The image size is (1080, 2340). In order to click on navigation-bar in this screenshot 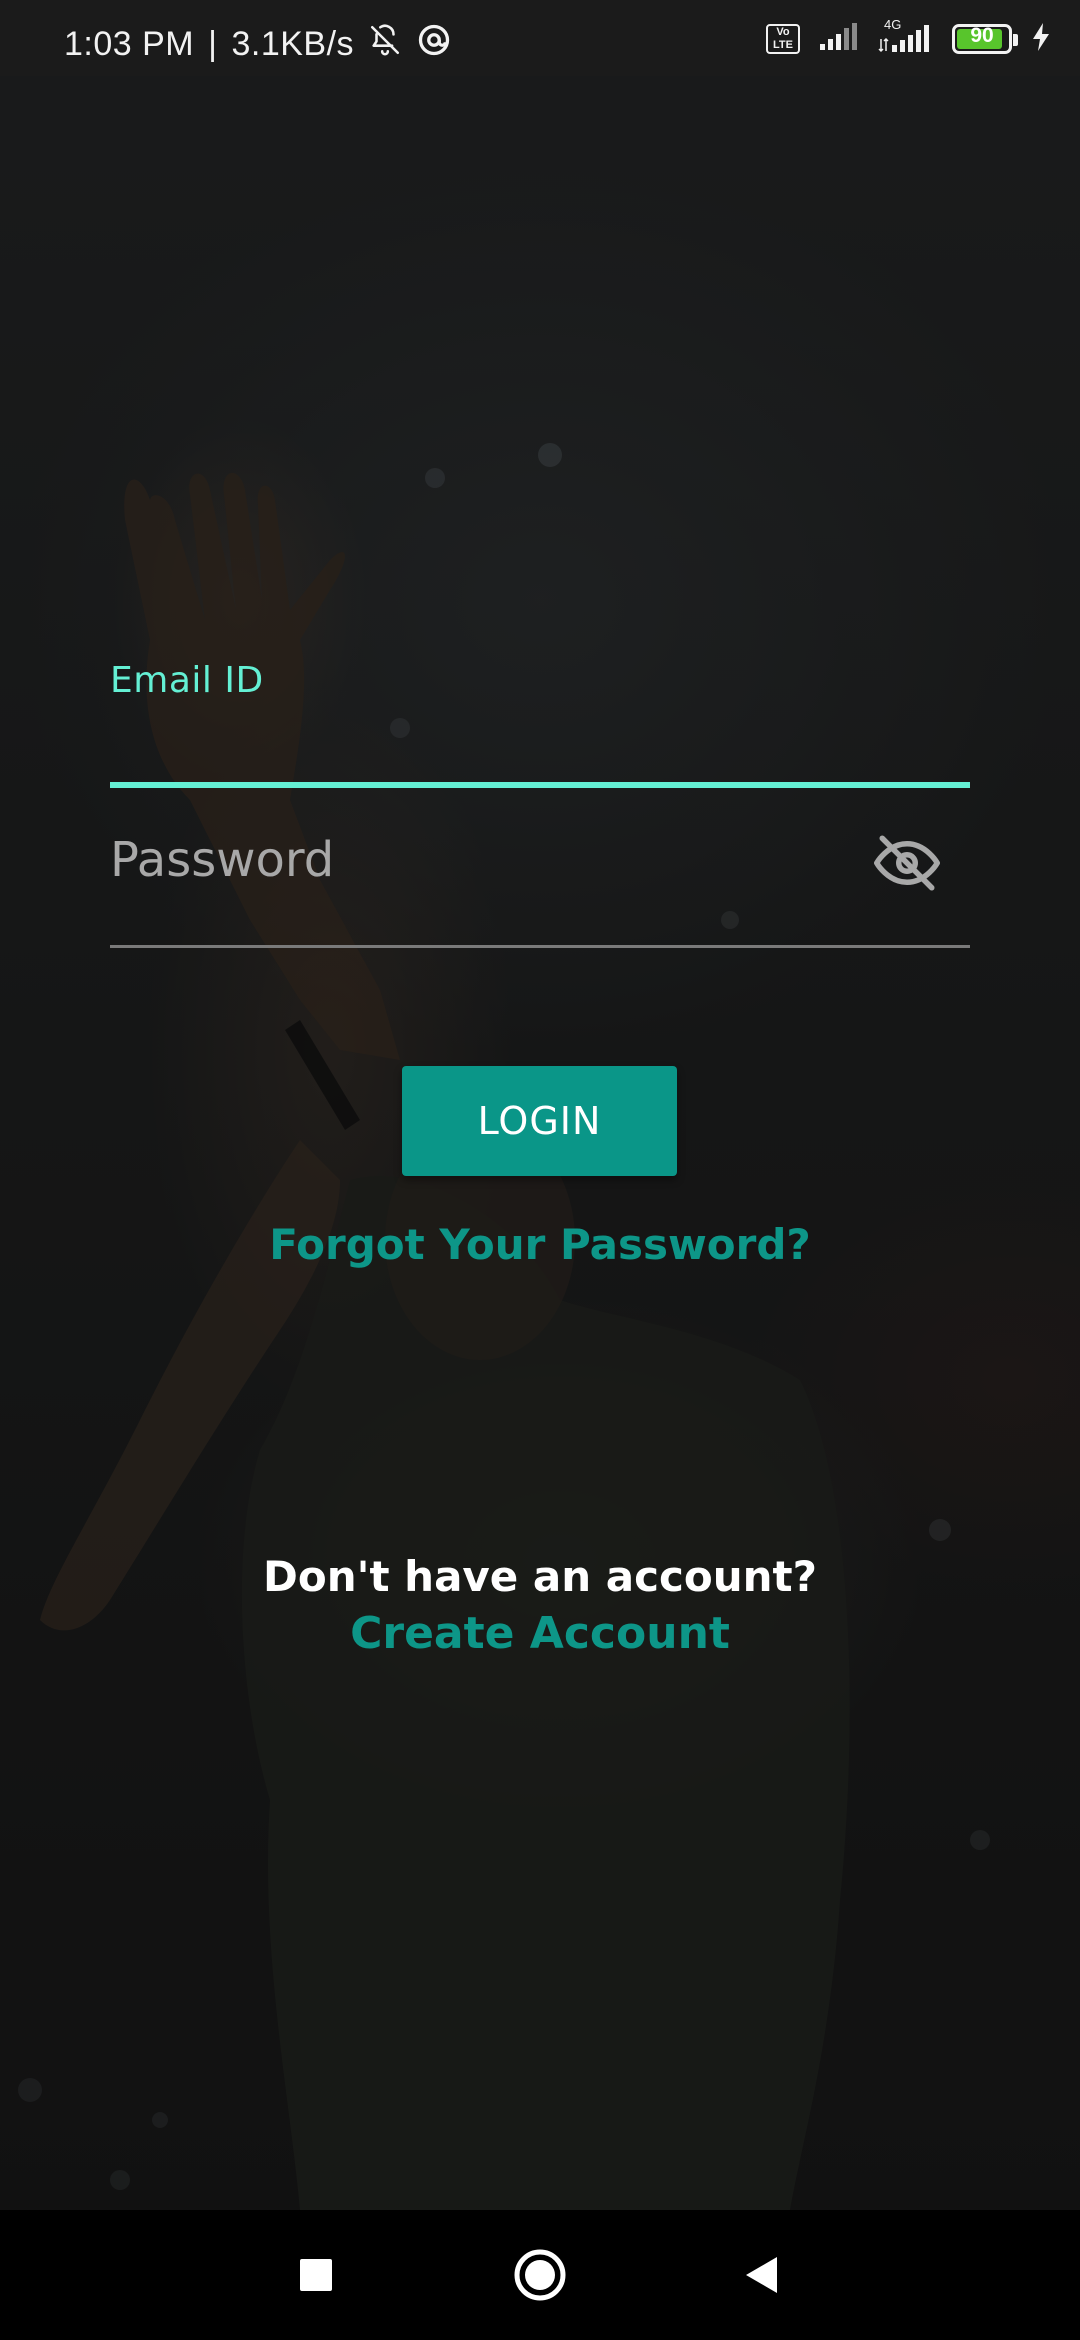, I will do `click(540, 2275)`.